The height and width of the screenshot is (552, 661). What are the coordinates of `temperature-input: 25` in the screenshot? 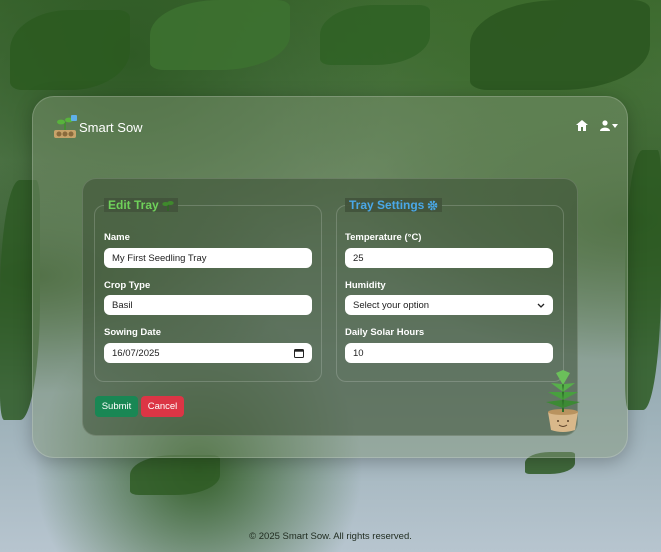 It's located at (449, 258).